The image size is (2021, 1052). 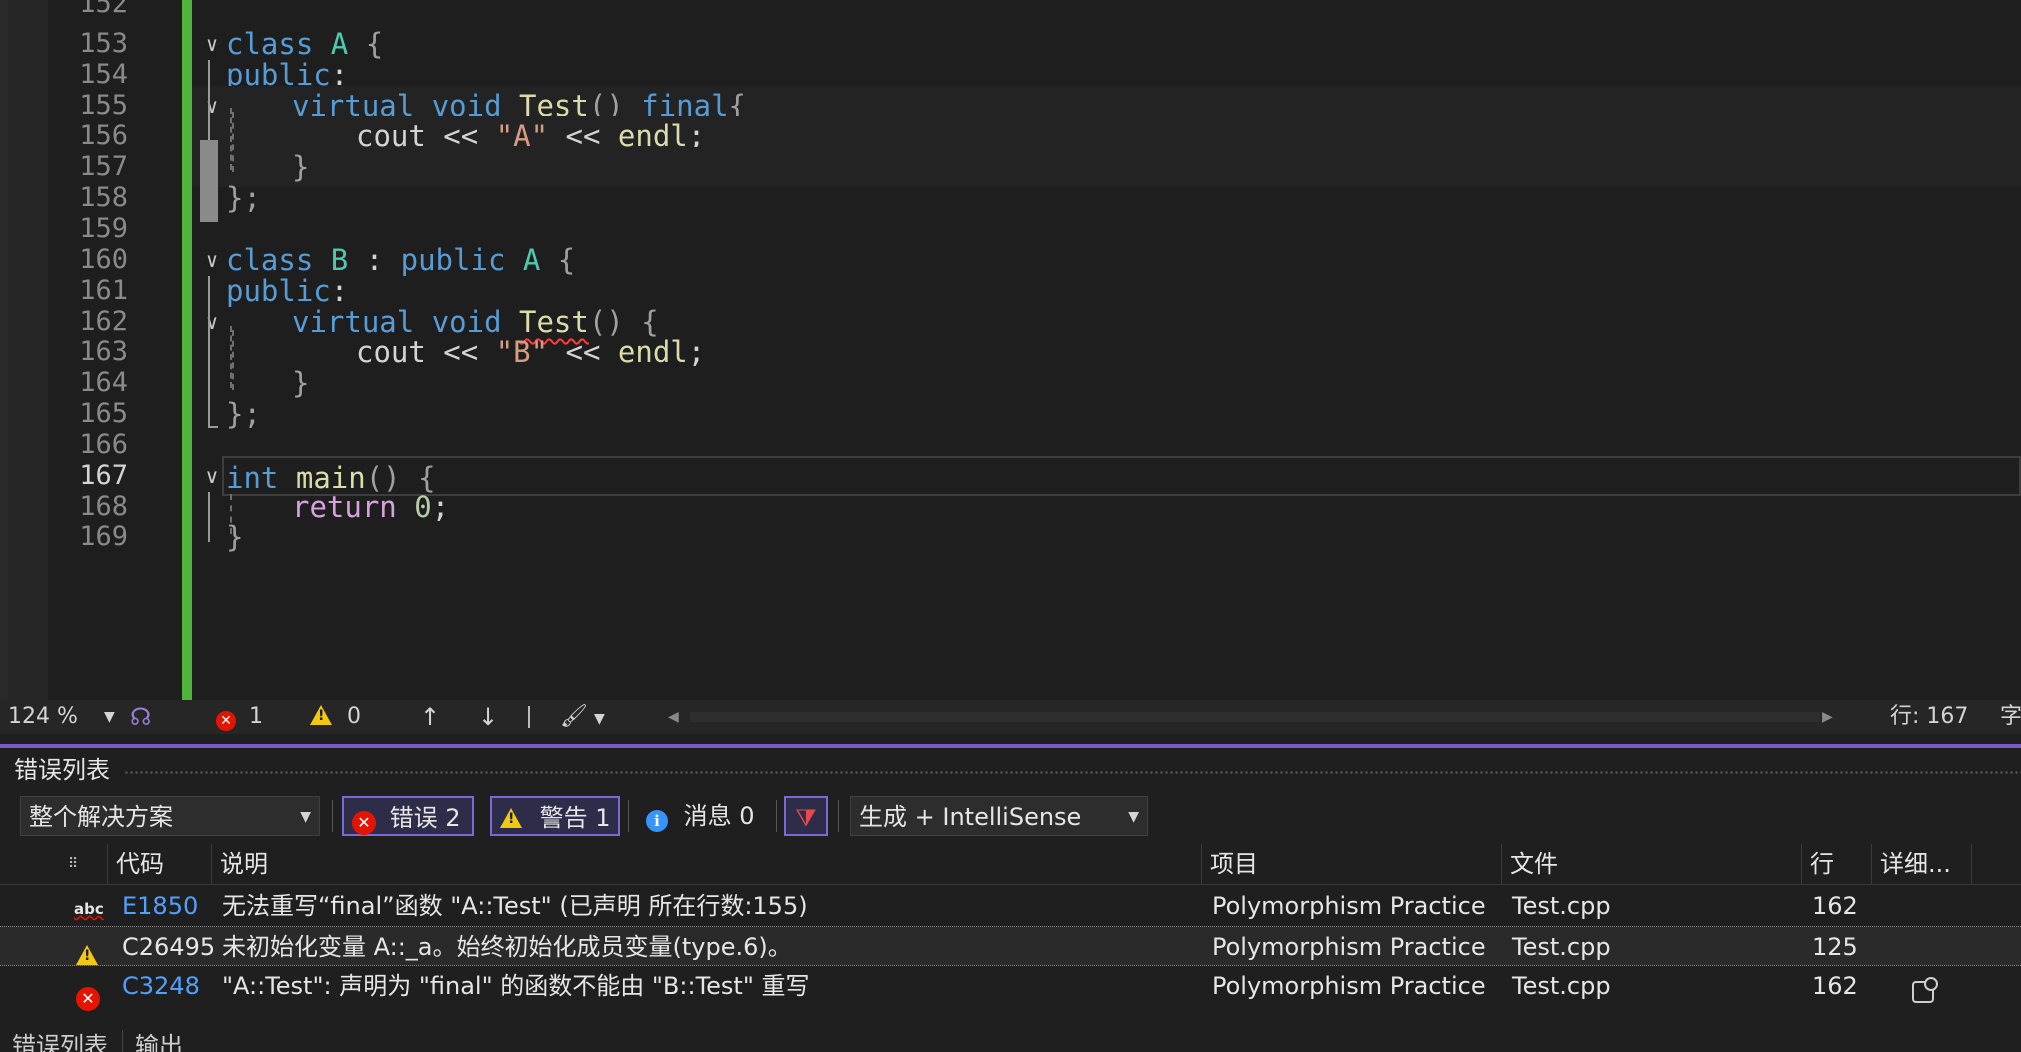 I want to click on scope-guide-end, so click(x=213, y=427).